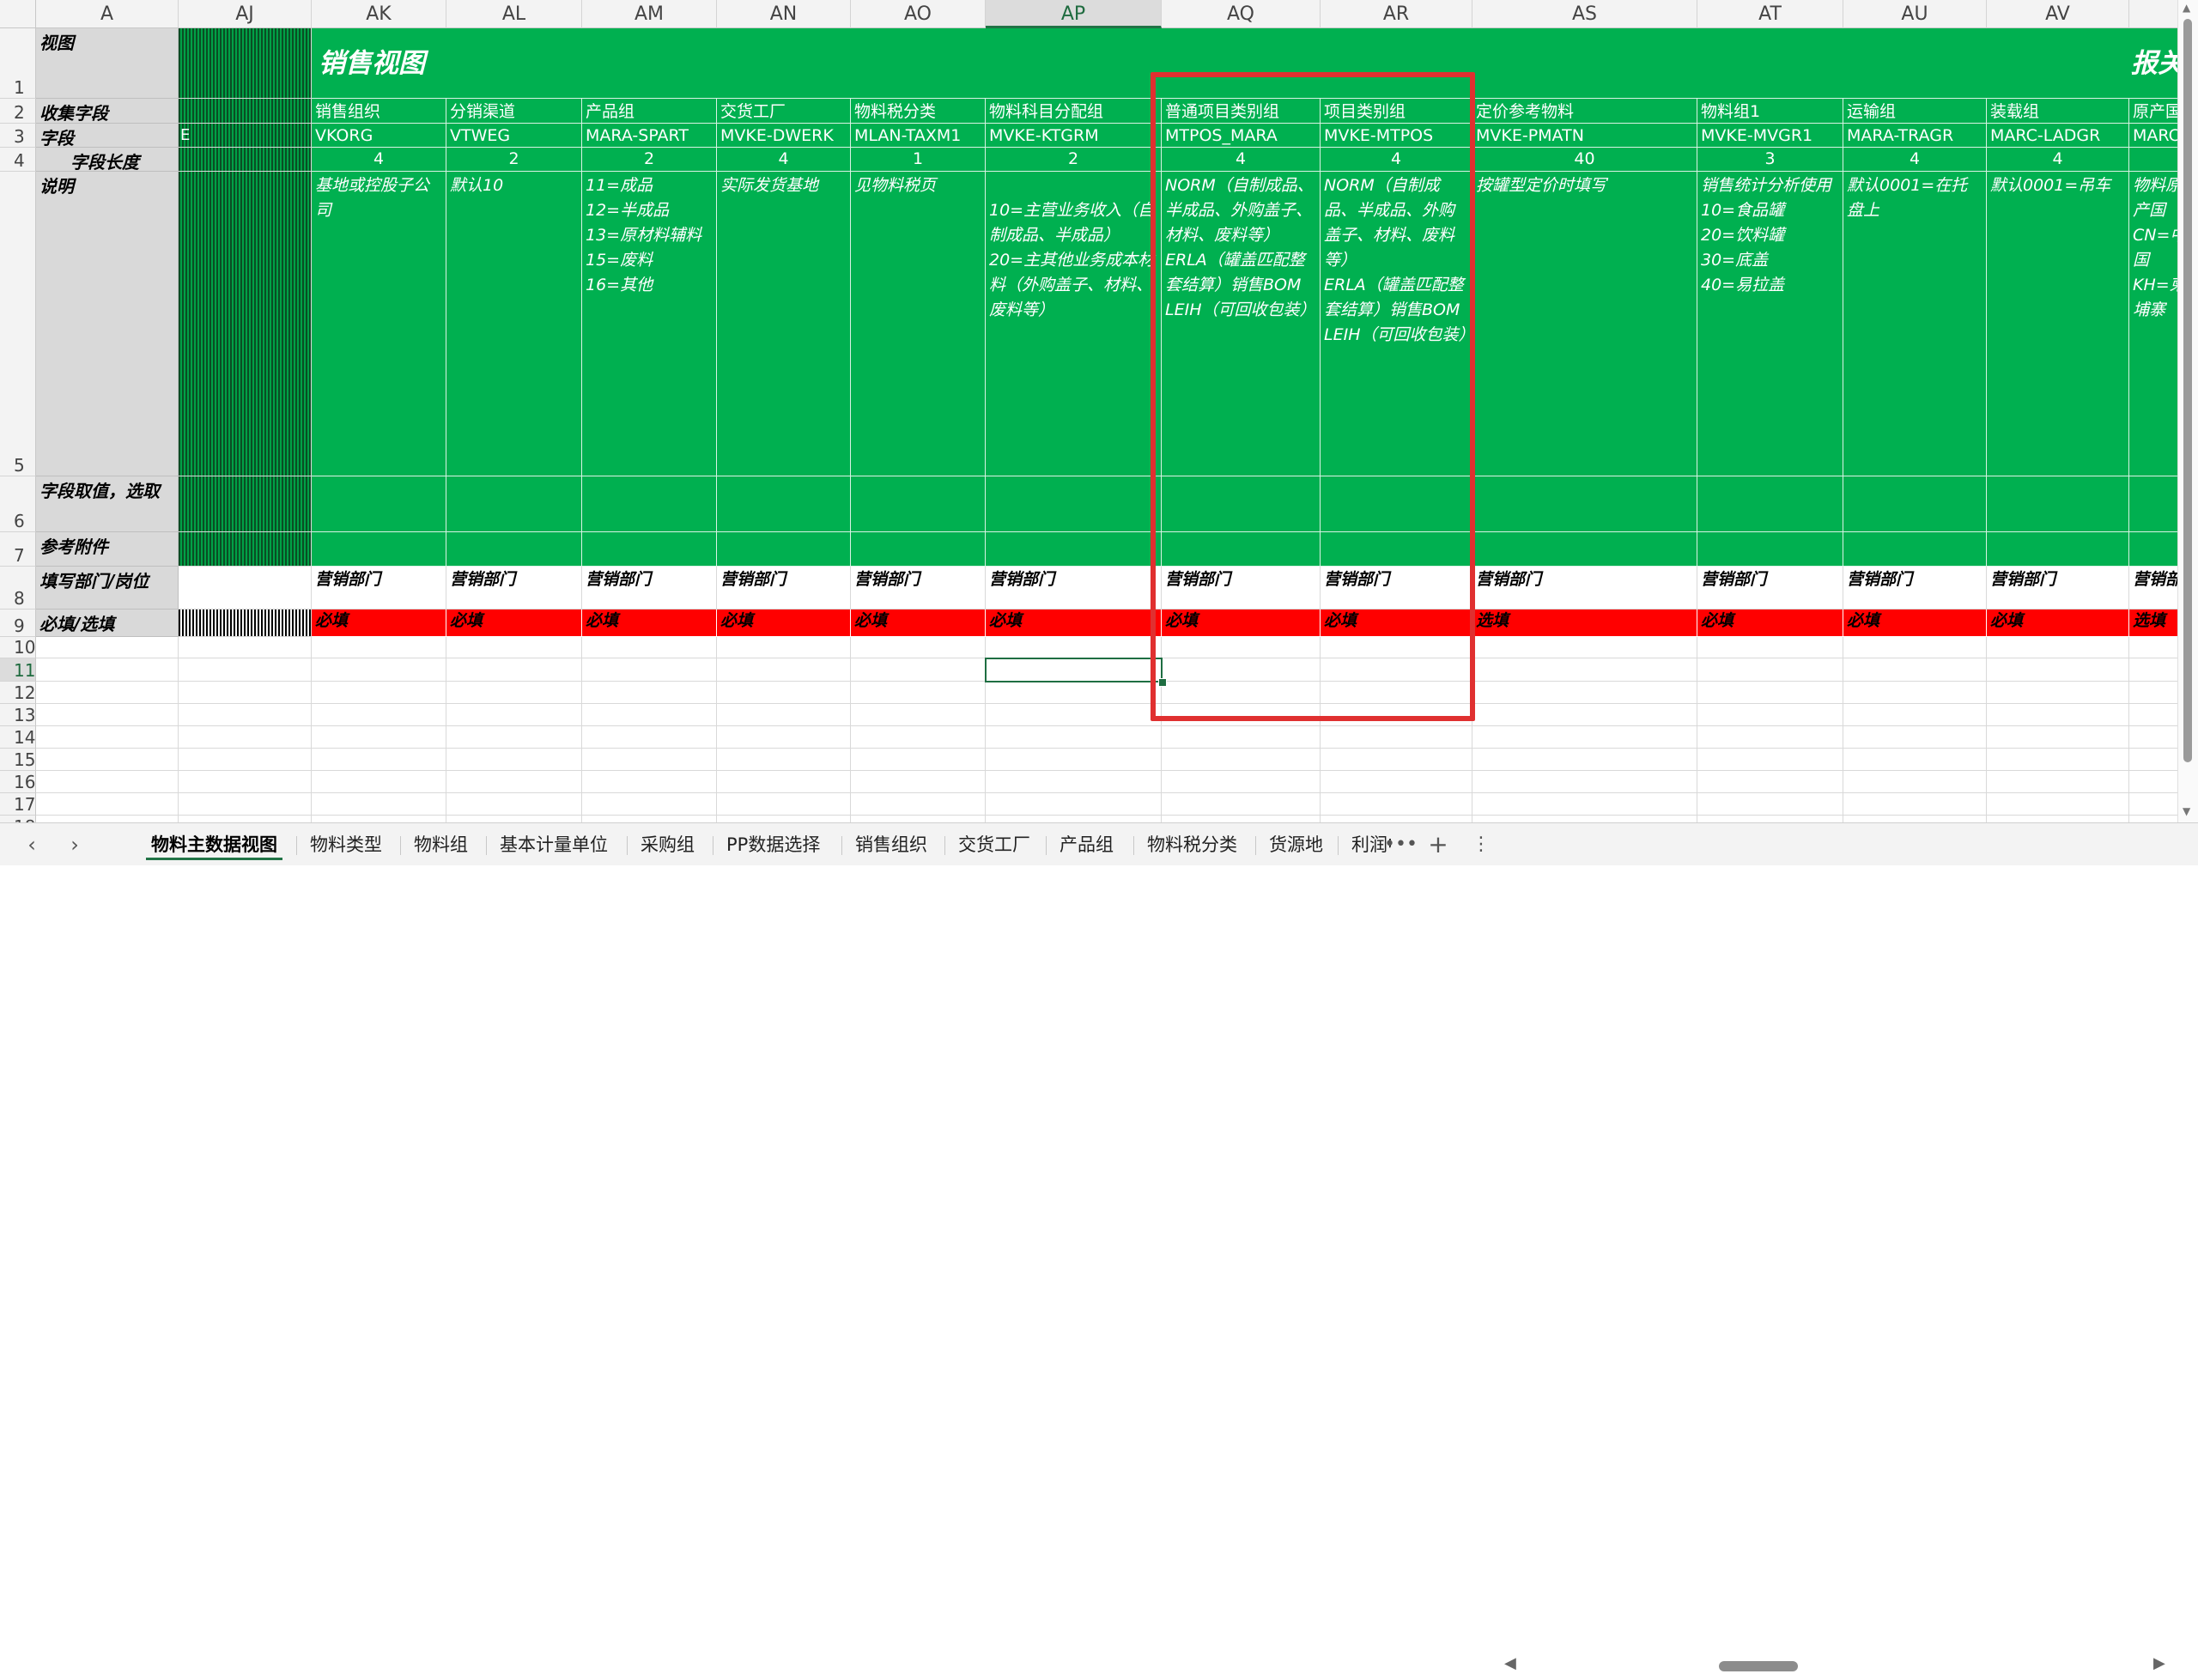 This screenshot has width=2198, height=1680. I want to click on row-header: 15, so click(18, 760).